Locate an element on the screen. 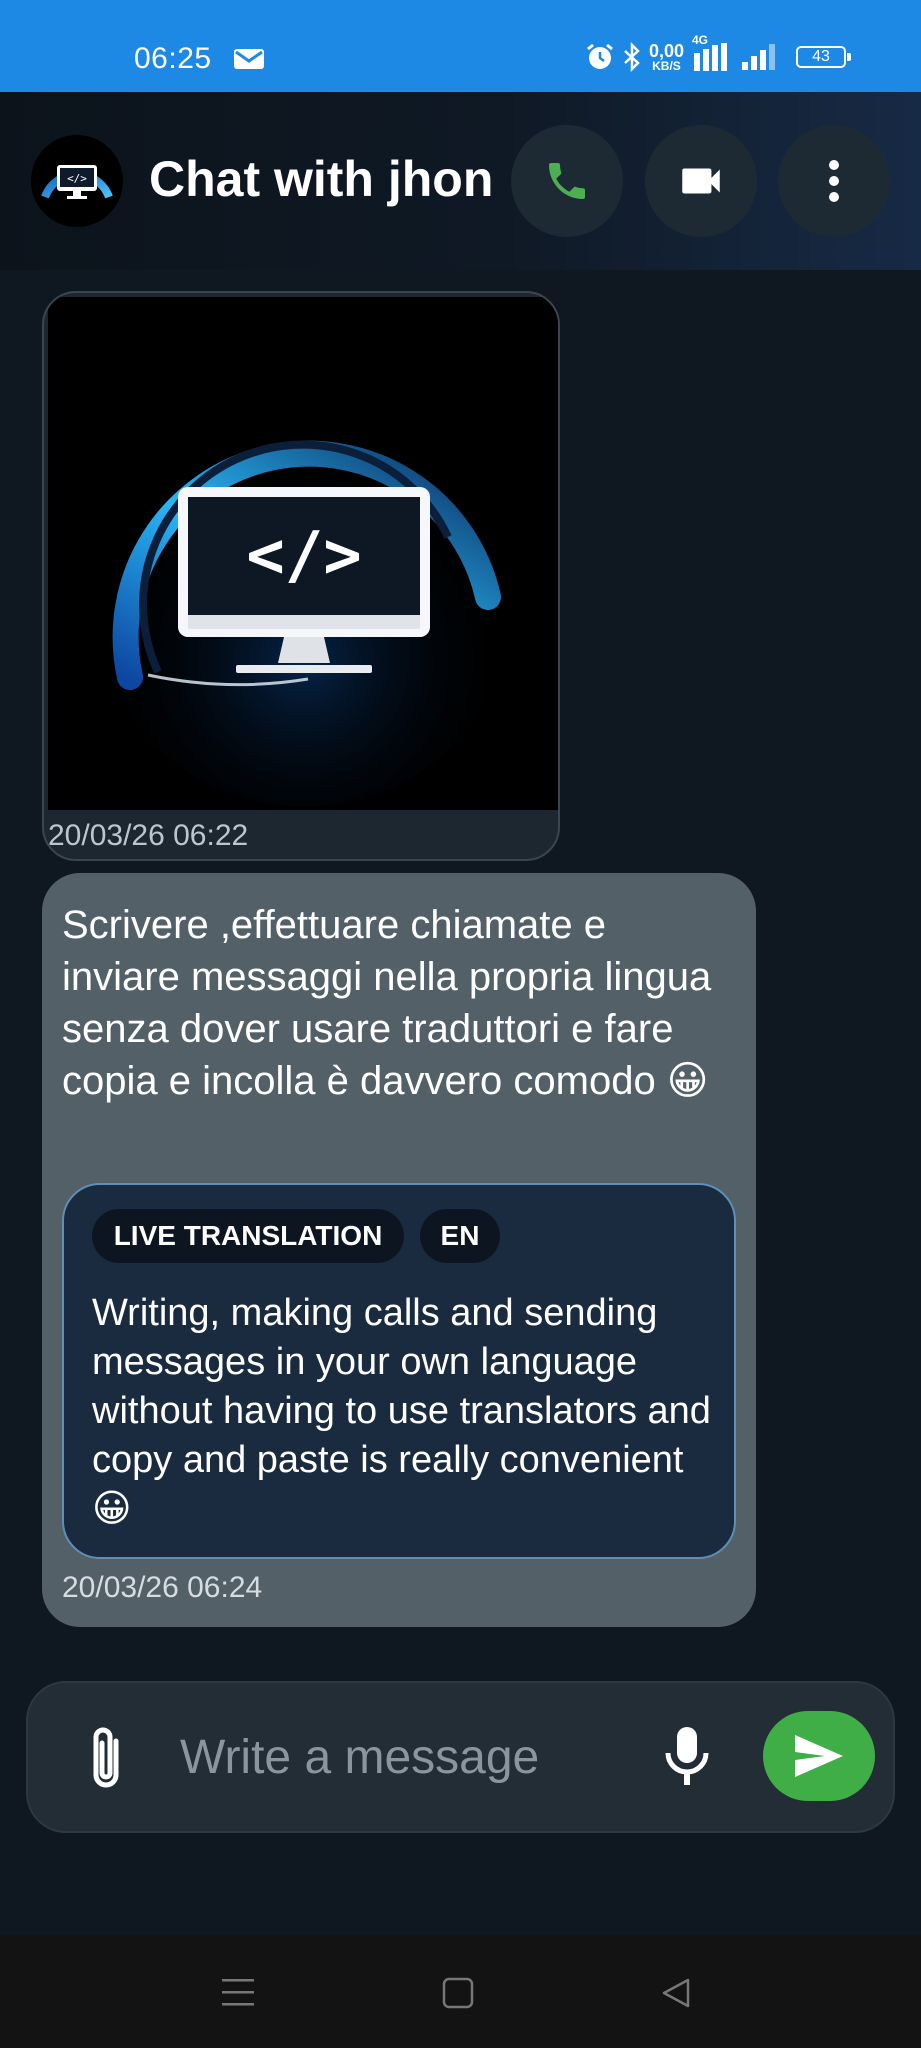 Image resolution: width=921 pixels, height=2048 pixels. status-bar: 06:25 0,00 KB/S 4G 43 is located at coordinates (460, 46).